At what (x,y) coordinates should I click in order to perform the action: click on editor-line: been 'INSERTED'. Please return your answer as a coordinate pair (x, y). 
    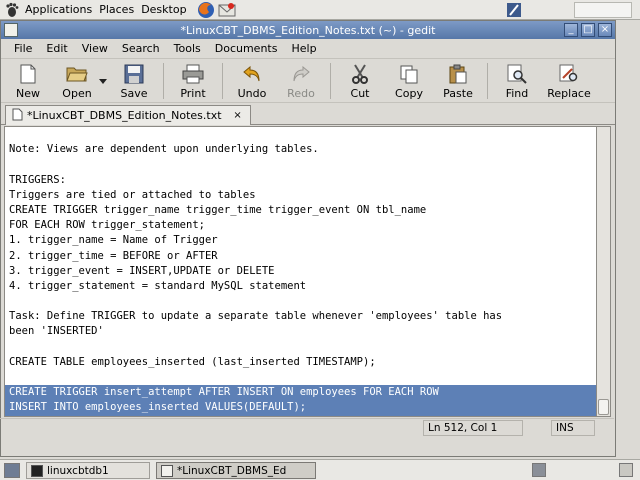
    Looking at the image, I should click on (300, 331).